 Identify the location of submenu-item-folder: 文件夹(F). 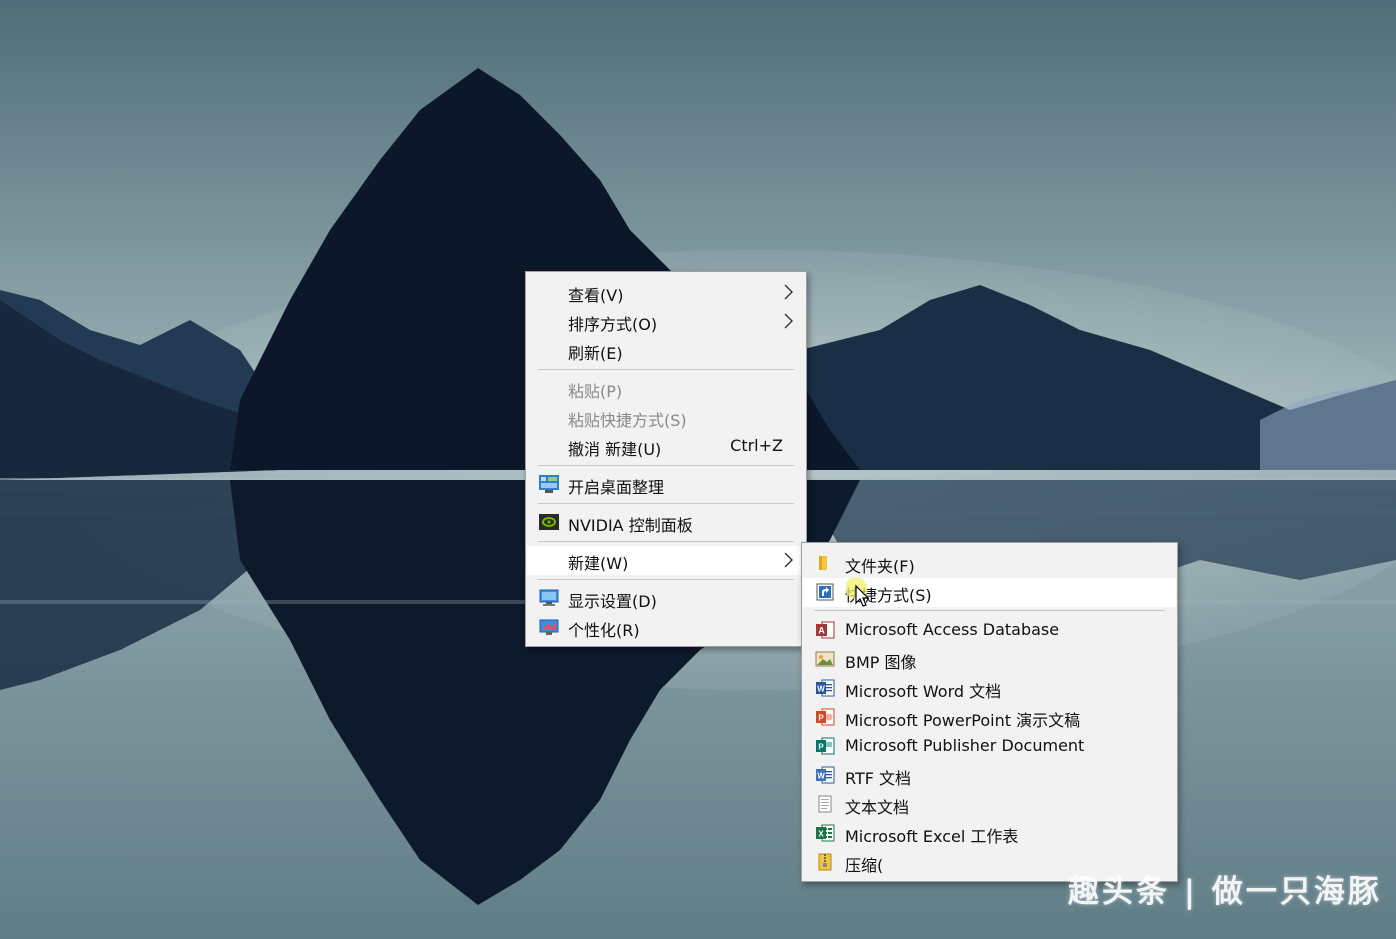
(989, 563).